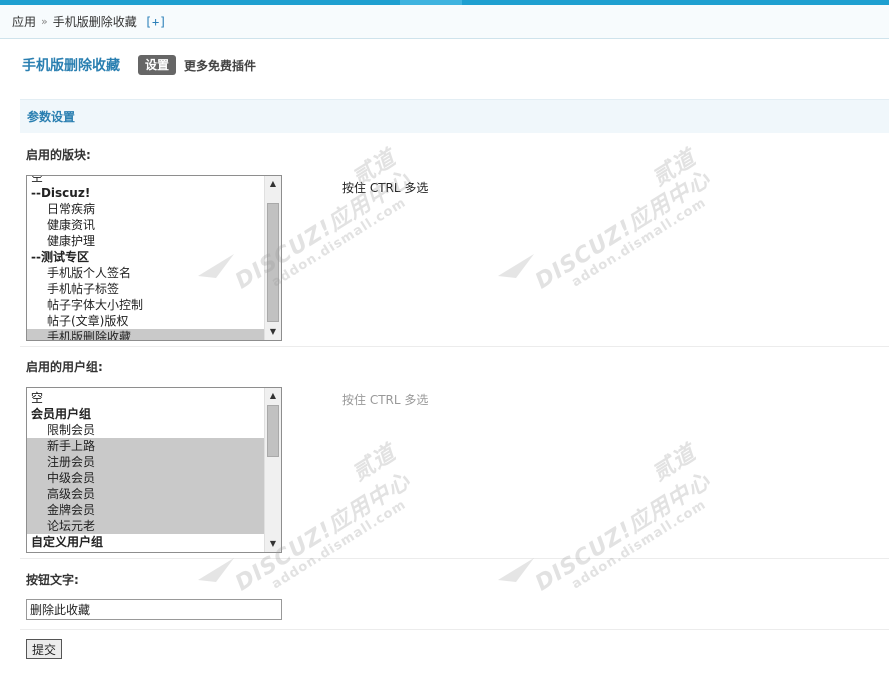 The image size is (889, 690). Describe the element at coordinates (52, 580) in the screenshot. I see `button-text-label: 按钮文字:` at that location.